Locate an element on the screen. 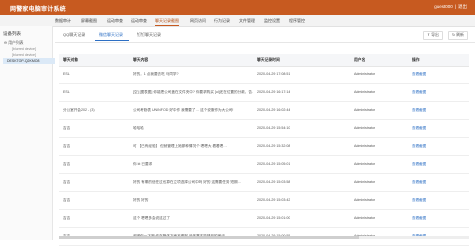 Image resolution: width=475 pixels, height=246 pixels. nav-item-motion: 运动审查 is located at coordinates (115, 21).